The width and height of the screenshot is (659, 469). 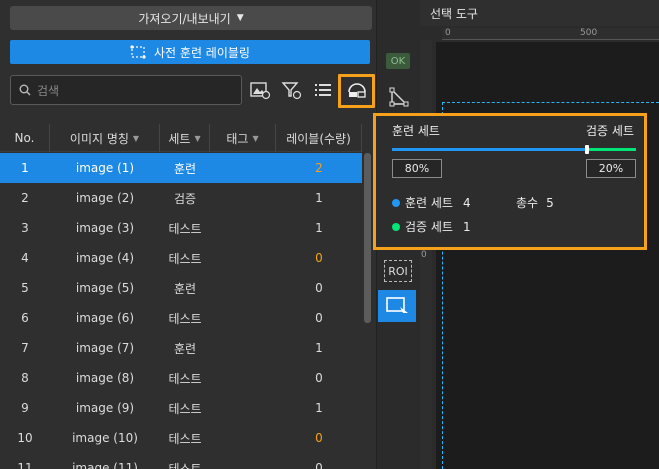 I want to click on column-set-label: 세트, so click(x=179, y=138).